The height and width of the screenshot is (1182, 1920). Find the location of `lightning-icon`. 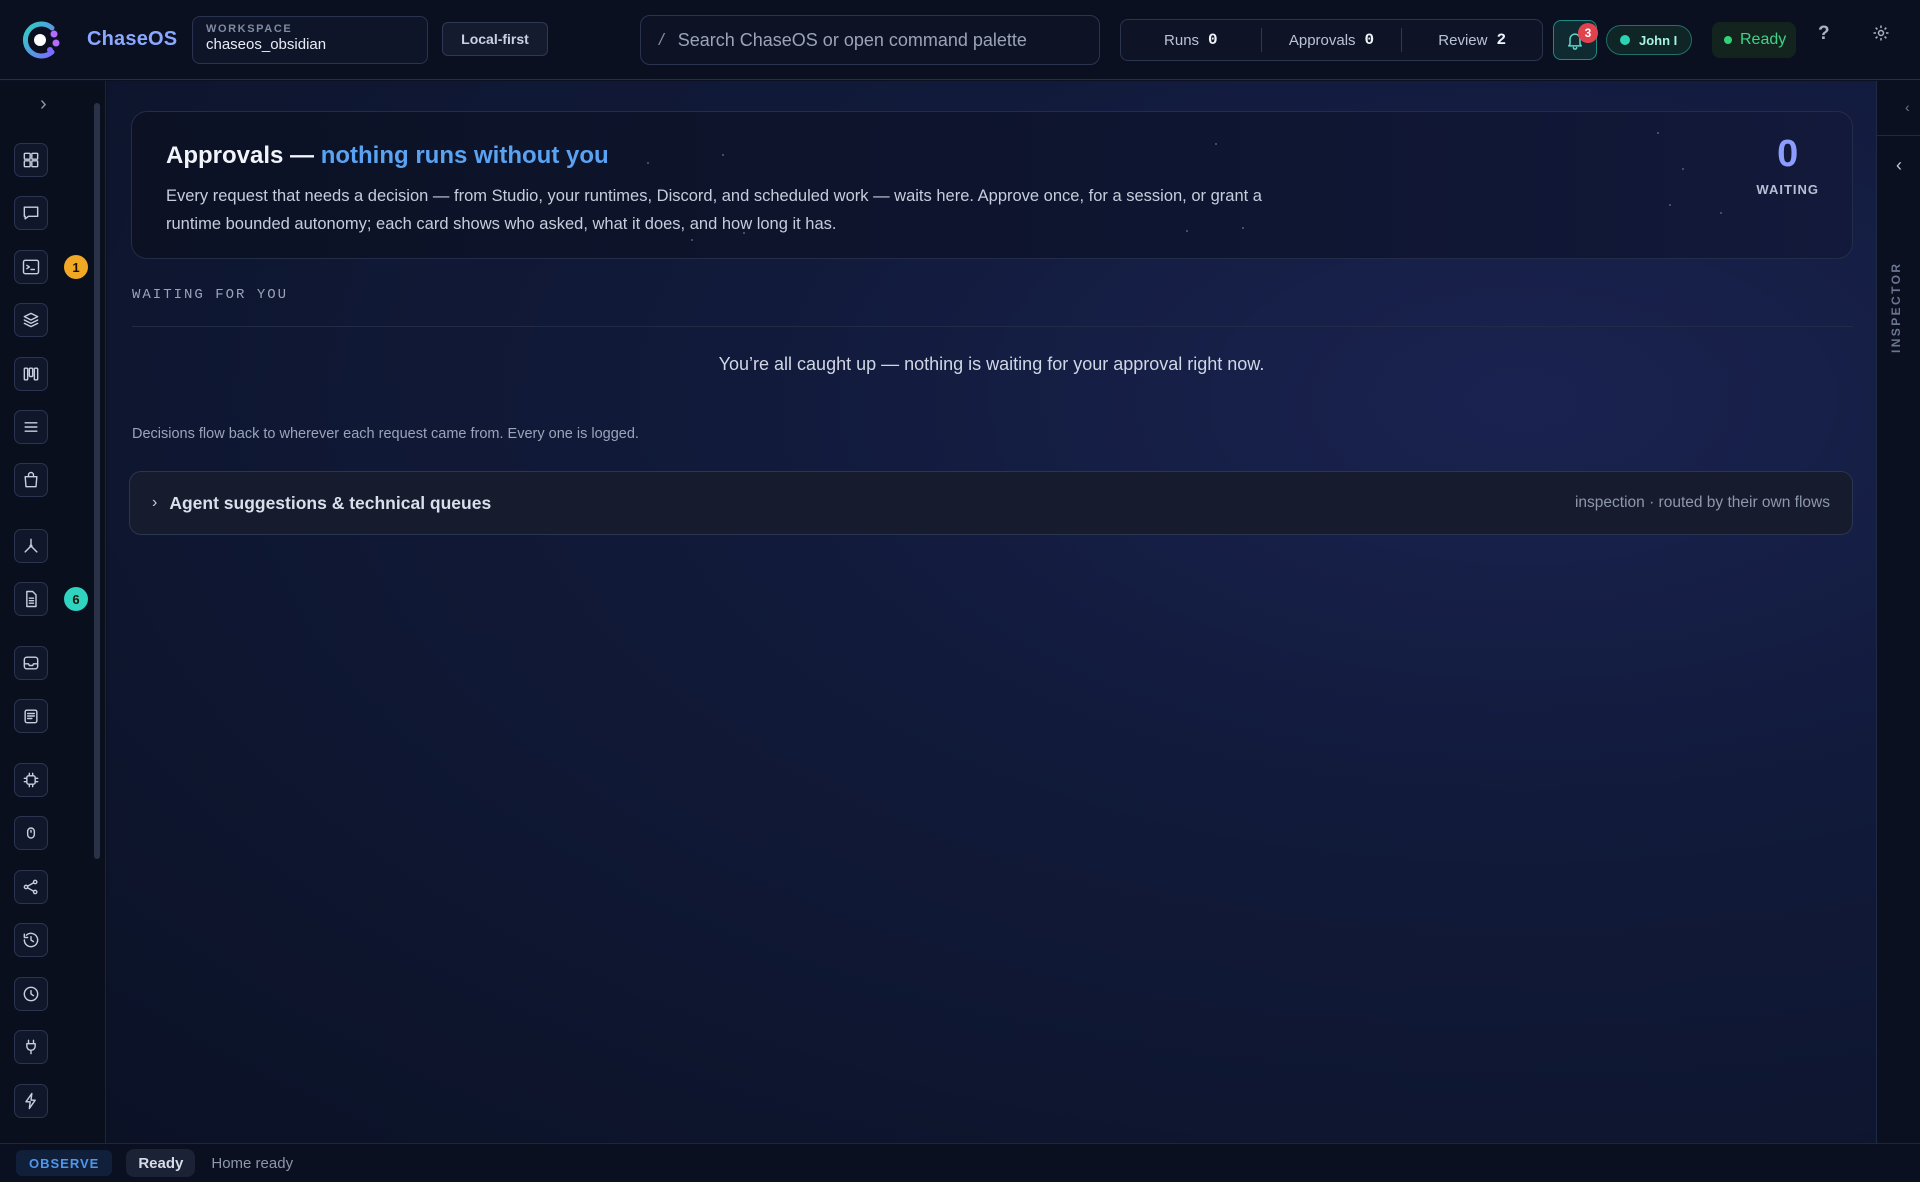

lightning-icon is located at coordinates (30, 1101).